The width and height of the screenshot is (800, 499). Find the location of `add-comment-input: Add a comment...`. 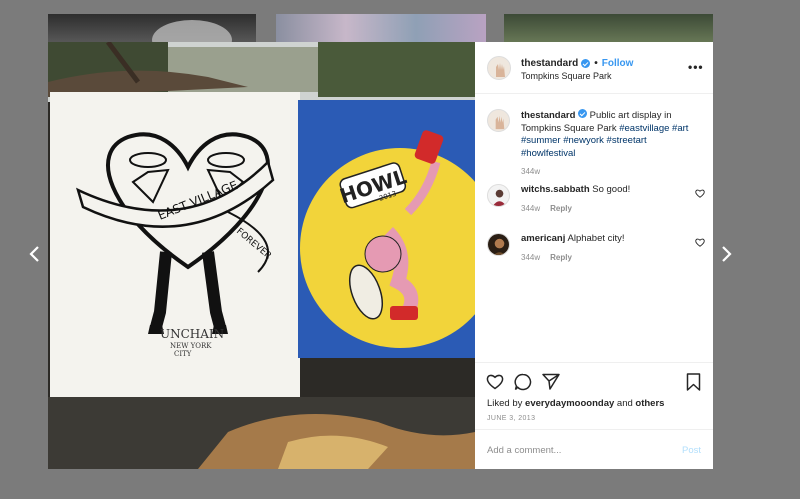

add-comment-input: Add a comment... is located at coordinates (524, 450).